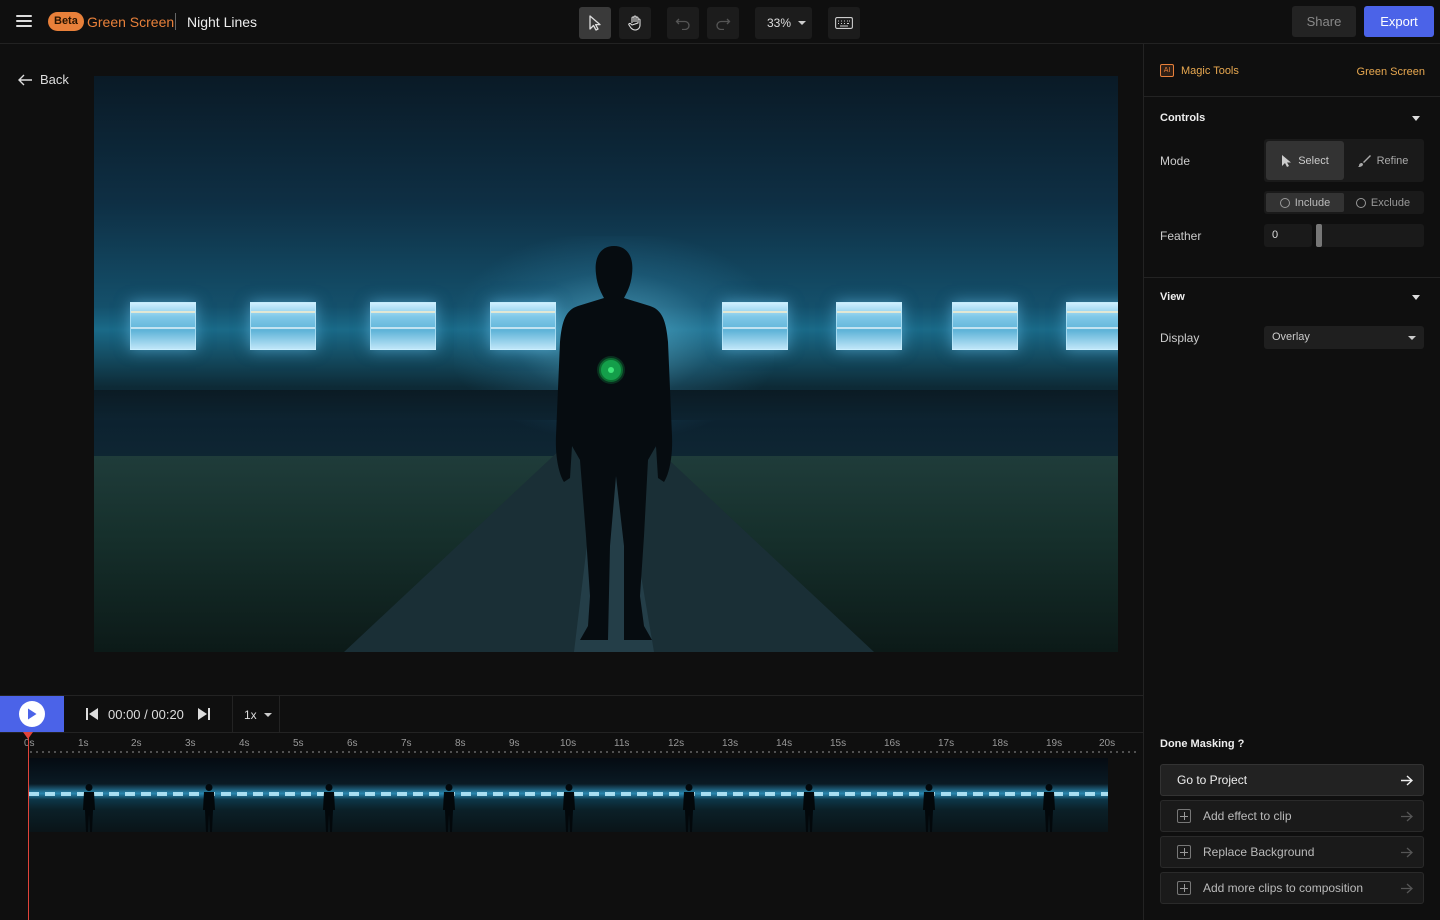 This screenshot has width=1440, height=920. I want to click on play-icon, so click(32, 714).